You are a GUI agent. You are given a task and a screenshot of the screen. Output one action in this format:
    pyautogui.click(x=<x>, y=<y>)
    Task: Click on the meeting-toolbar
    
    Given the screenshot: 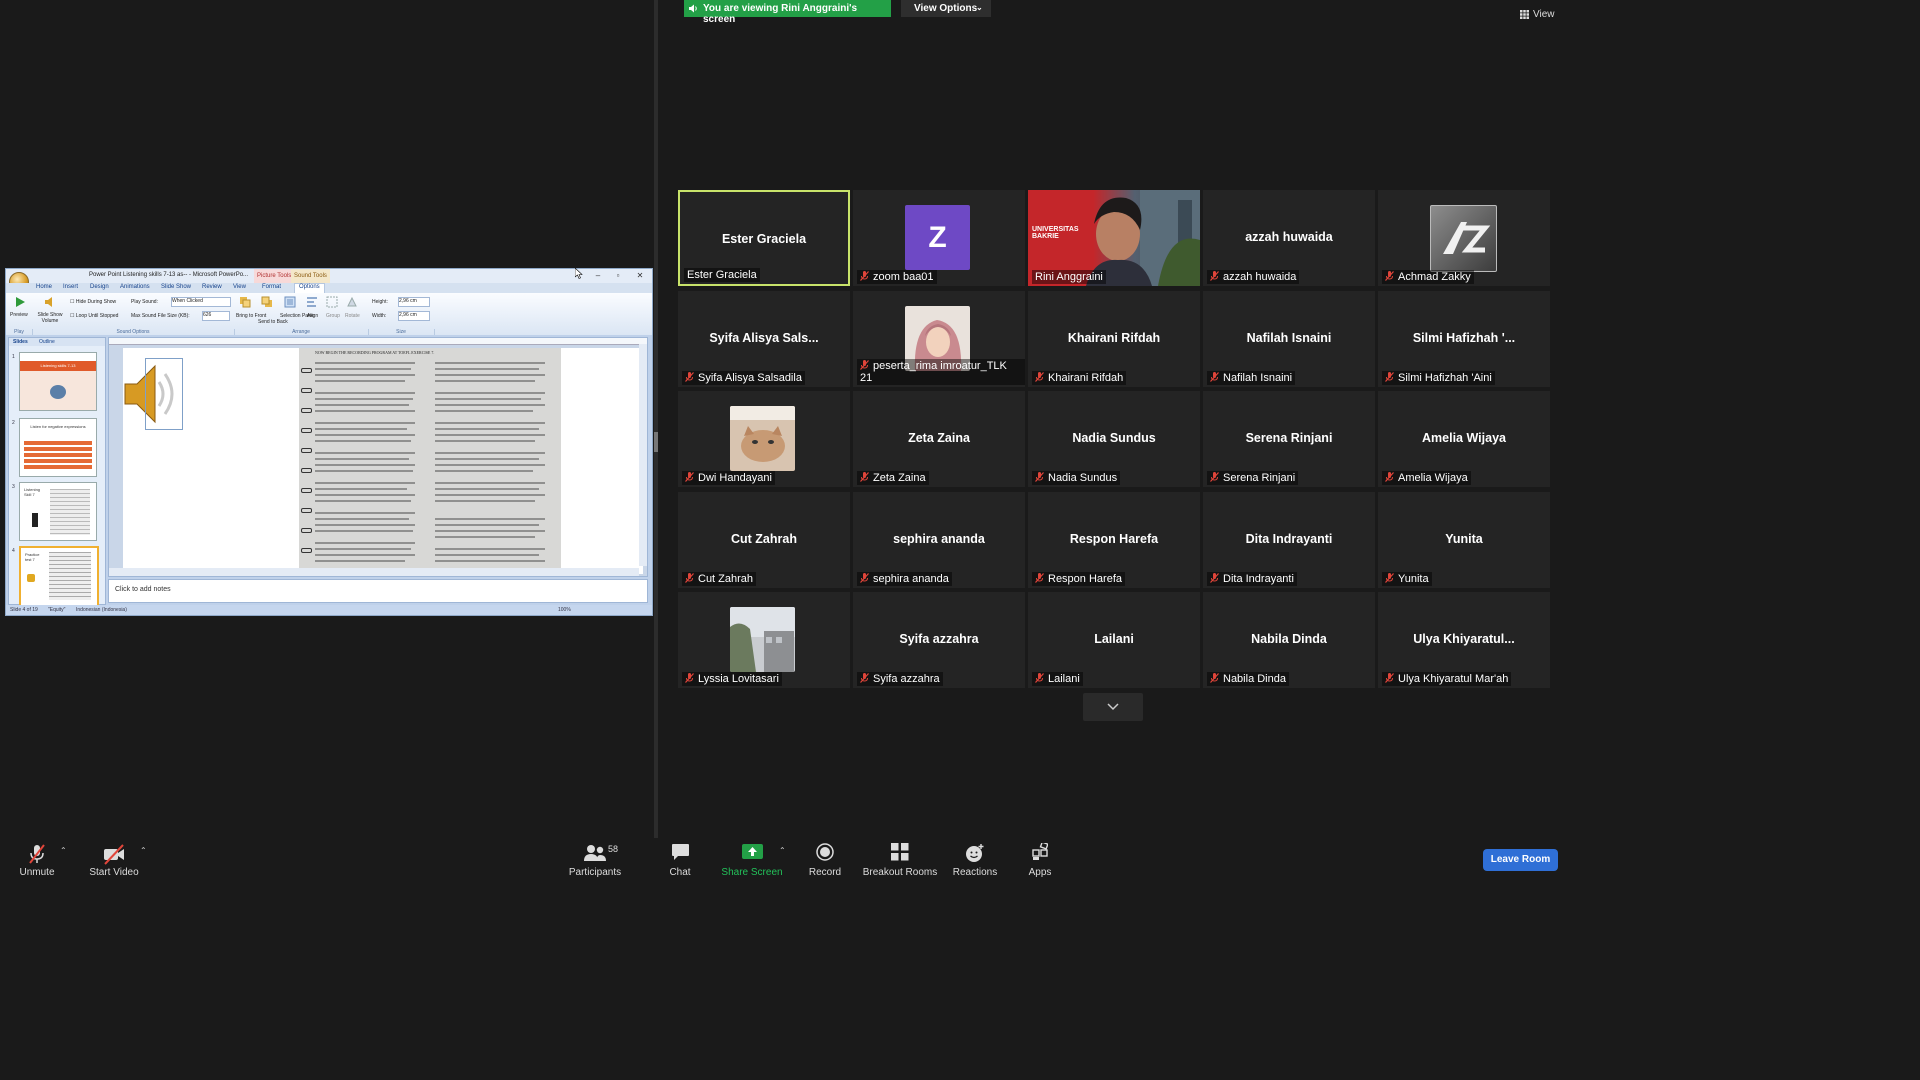 What is the action you would take?
    pyautogui.click(x=784, y=860)
    